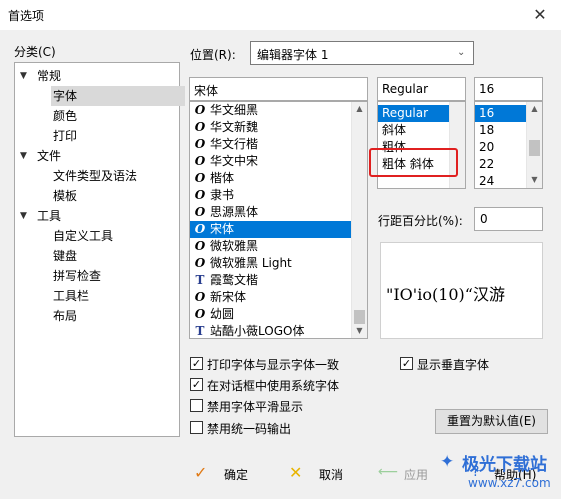  I want to click on list-item-label: 24, so click(487, 181).